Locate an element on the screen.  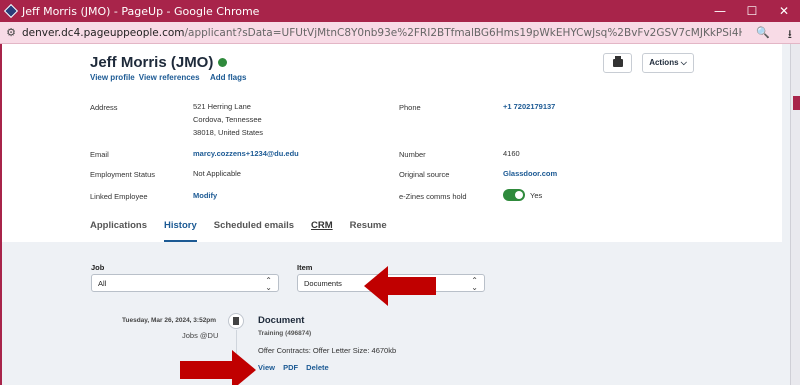
email-label: Email is located at coordinates (99, 154).